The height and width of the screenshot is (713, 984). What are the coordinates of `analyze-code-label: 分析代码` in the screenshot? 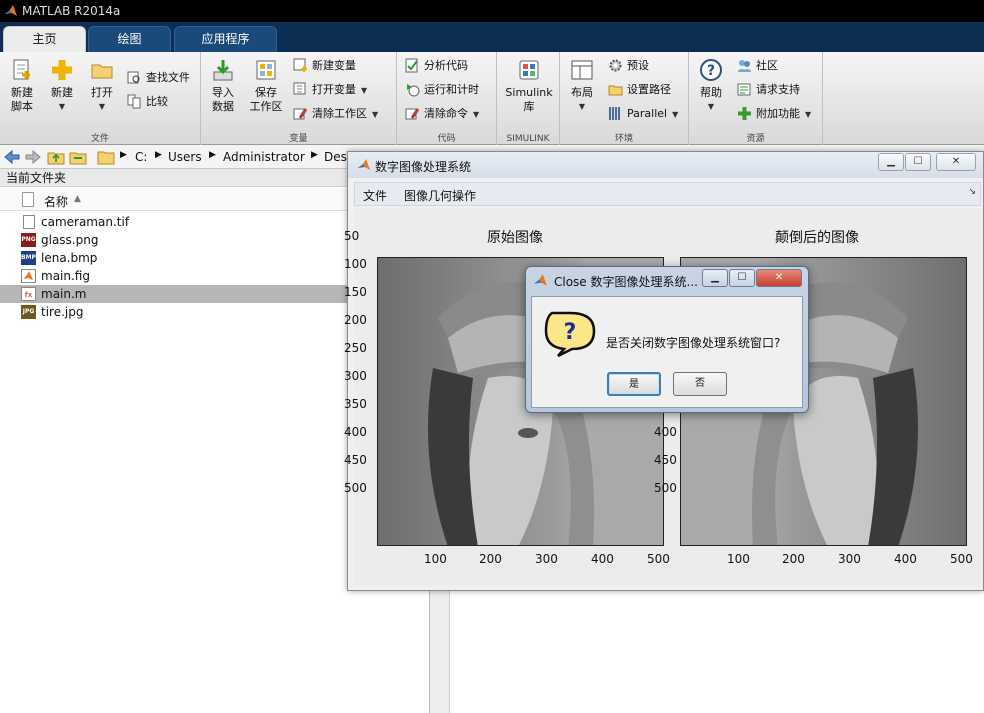 It's located at (446, 65).